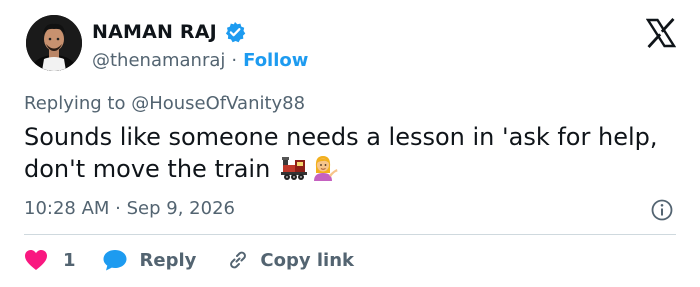 This screenshot has width=700, height=287. Describe the element at coordinates (50, 260) in the screenshot. I see `like-button: 1` at that location.